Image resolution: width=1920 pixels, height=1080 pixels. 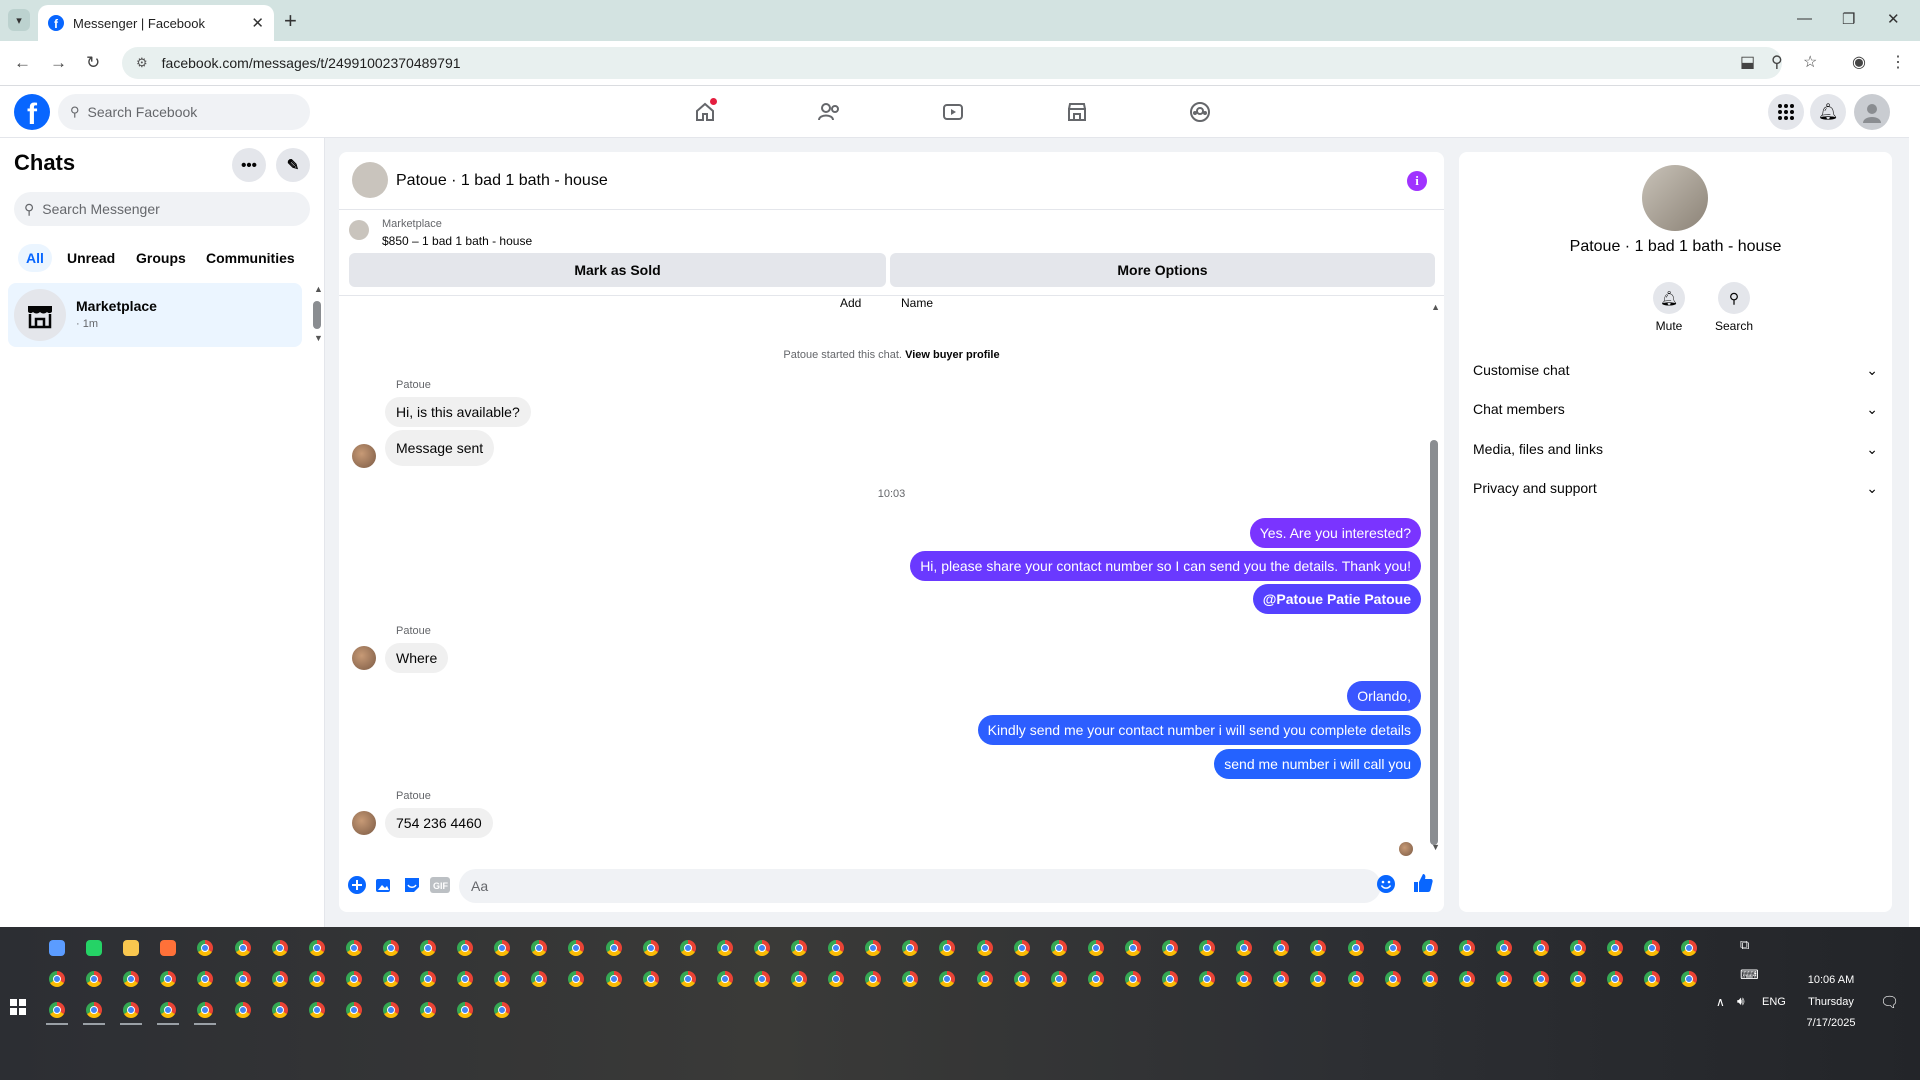 I want to click on new-tab-icon: +, so click(x=290, y=21).